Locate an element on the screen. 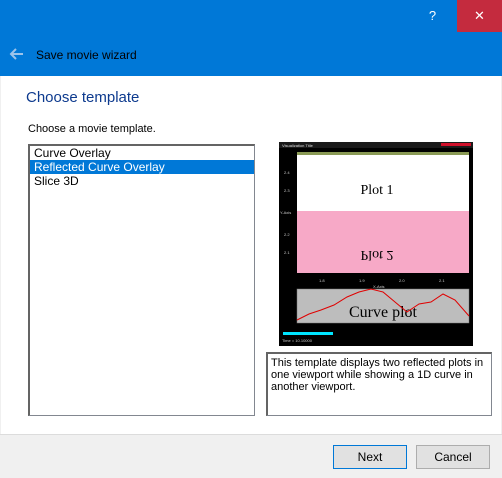 This screenshot has width=502, height=478. preview-ytick-4: 2.1 is located at coordinates (287, 252).